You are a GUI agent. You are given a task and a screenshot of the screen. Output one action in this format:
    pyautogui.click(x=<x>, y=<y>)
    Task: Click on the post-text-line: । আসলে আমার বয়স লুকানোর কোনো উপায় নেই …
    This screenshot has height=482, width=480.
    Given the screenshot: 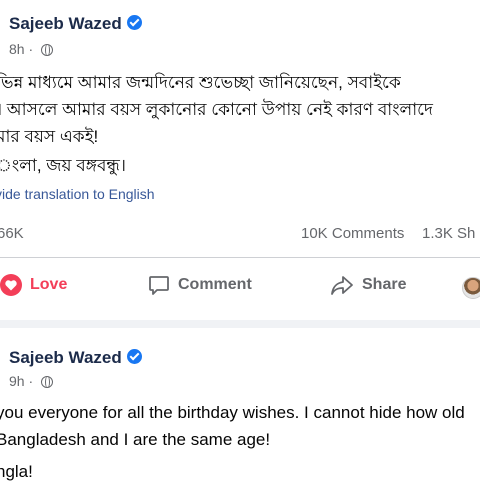 What is the action you would take?
    pyautogui.click(x=216, y=109)
    